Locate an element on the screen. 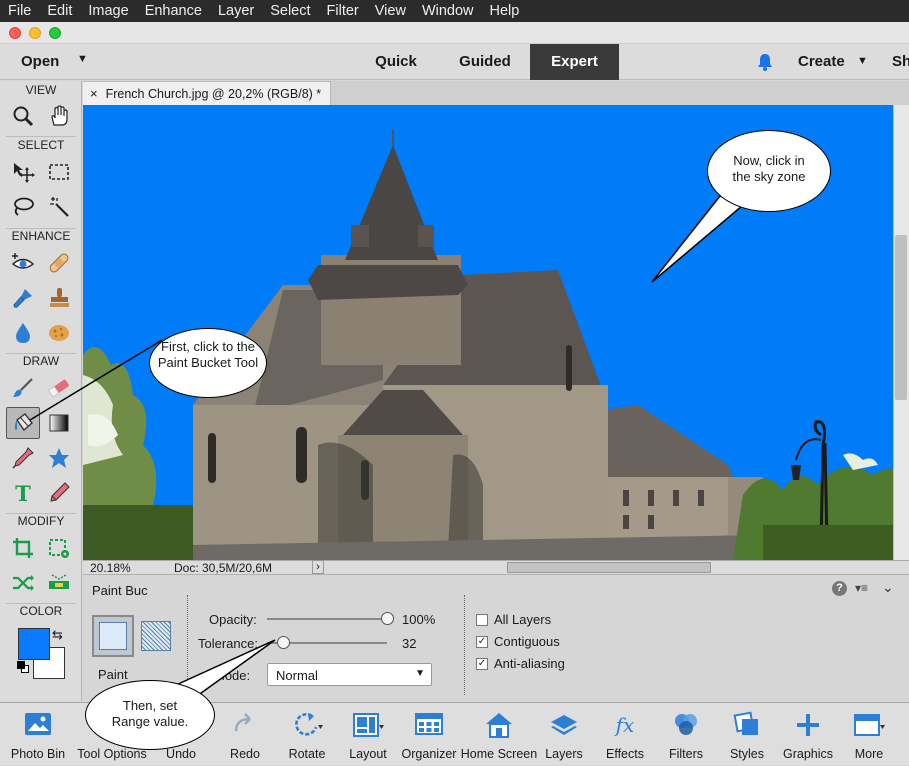 The height and width of the screenshot is (766, 909). instruction-bubble-1: First, click to the Paint Bucket Tool is located at coordinates (208, 363).